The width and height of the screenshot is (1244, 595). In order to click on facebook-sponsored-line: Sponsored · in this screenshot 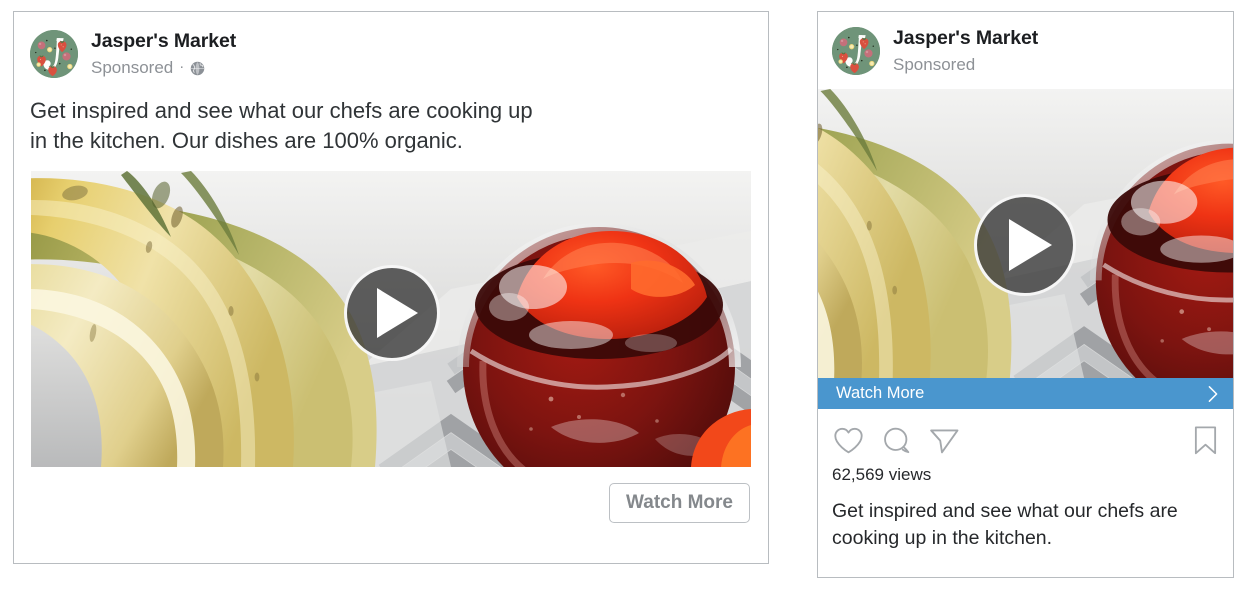, I will do `click(163, 67)`.